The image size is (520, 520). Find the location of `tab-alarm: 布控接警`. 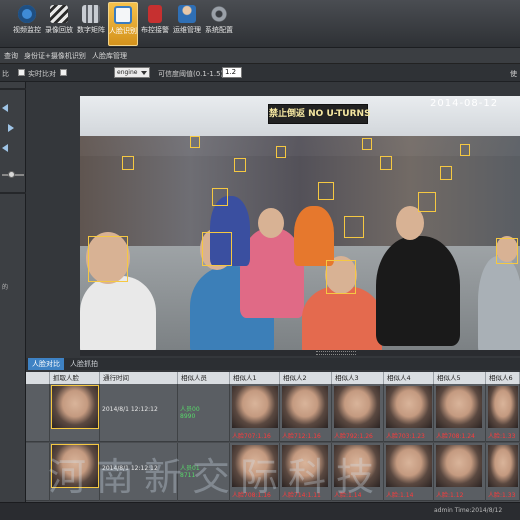

tab-alarm: 布控接警 is located at coordinates (155, 24).